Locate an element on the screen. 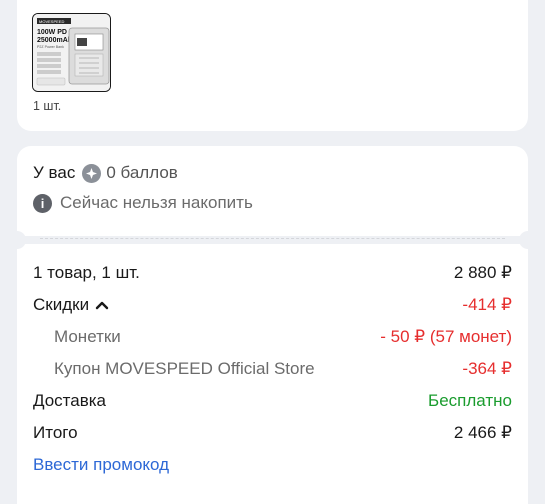  delivery-label: Доставка is located at coordinates (70, 400).